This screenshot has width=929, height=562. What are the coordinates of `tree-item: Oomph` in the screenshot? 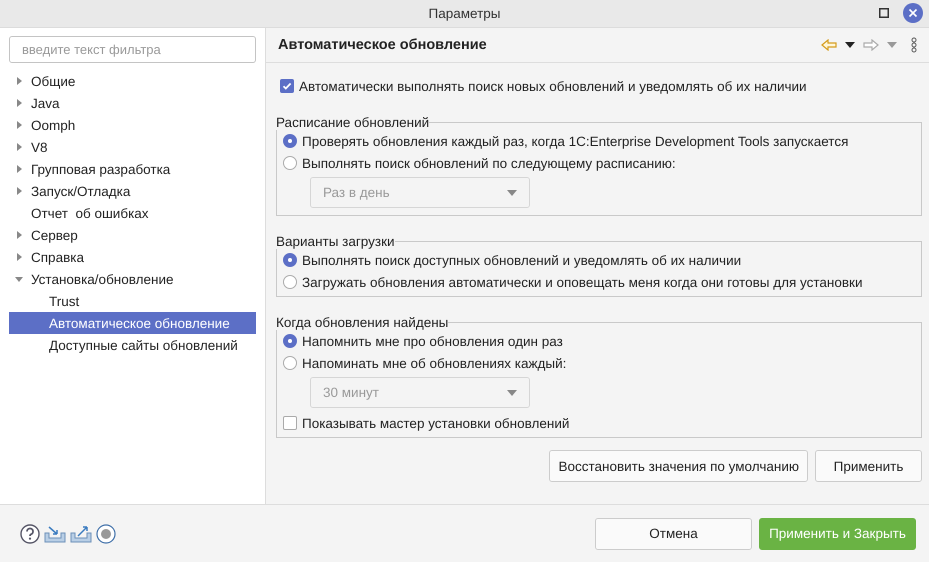 It's located at (132, 125).